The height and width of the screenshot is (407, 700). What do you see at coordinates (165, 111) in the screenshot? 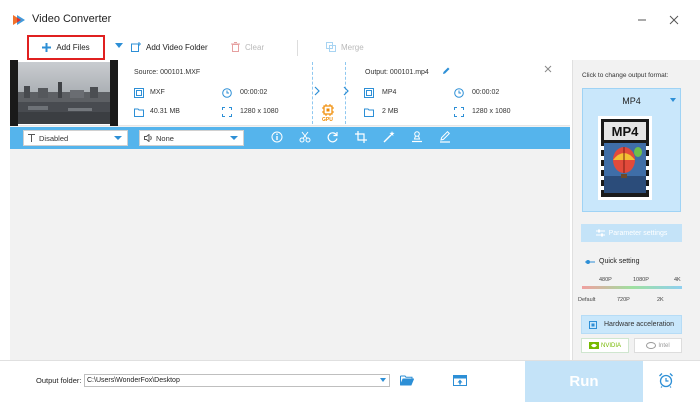
I see `source-size: 40.31 MB` at bounding box center [165, 111].